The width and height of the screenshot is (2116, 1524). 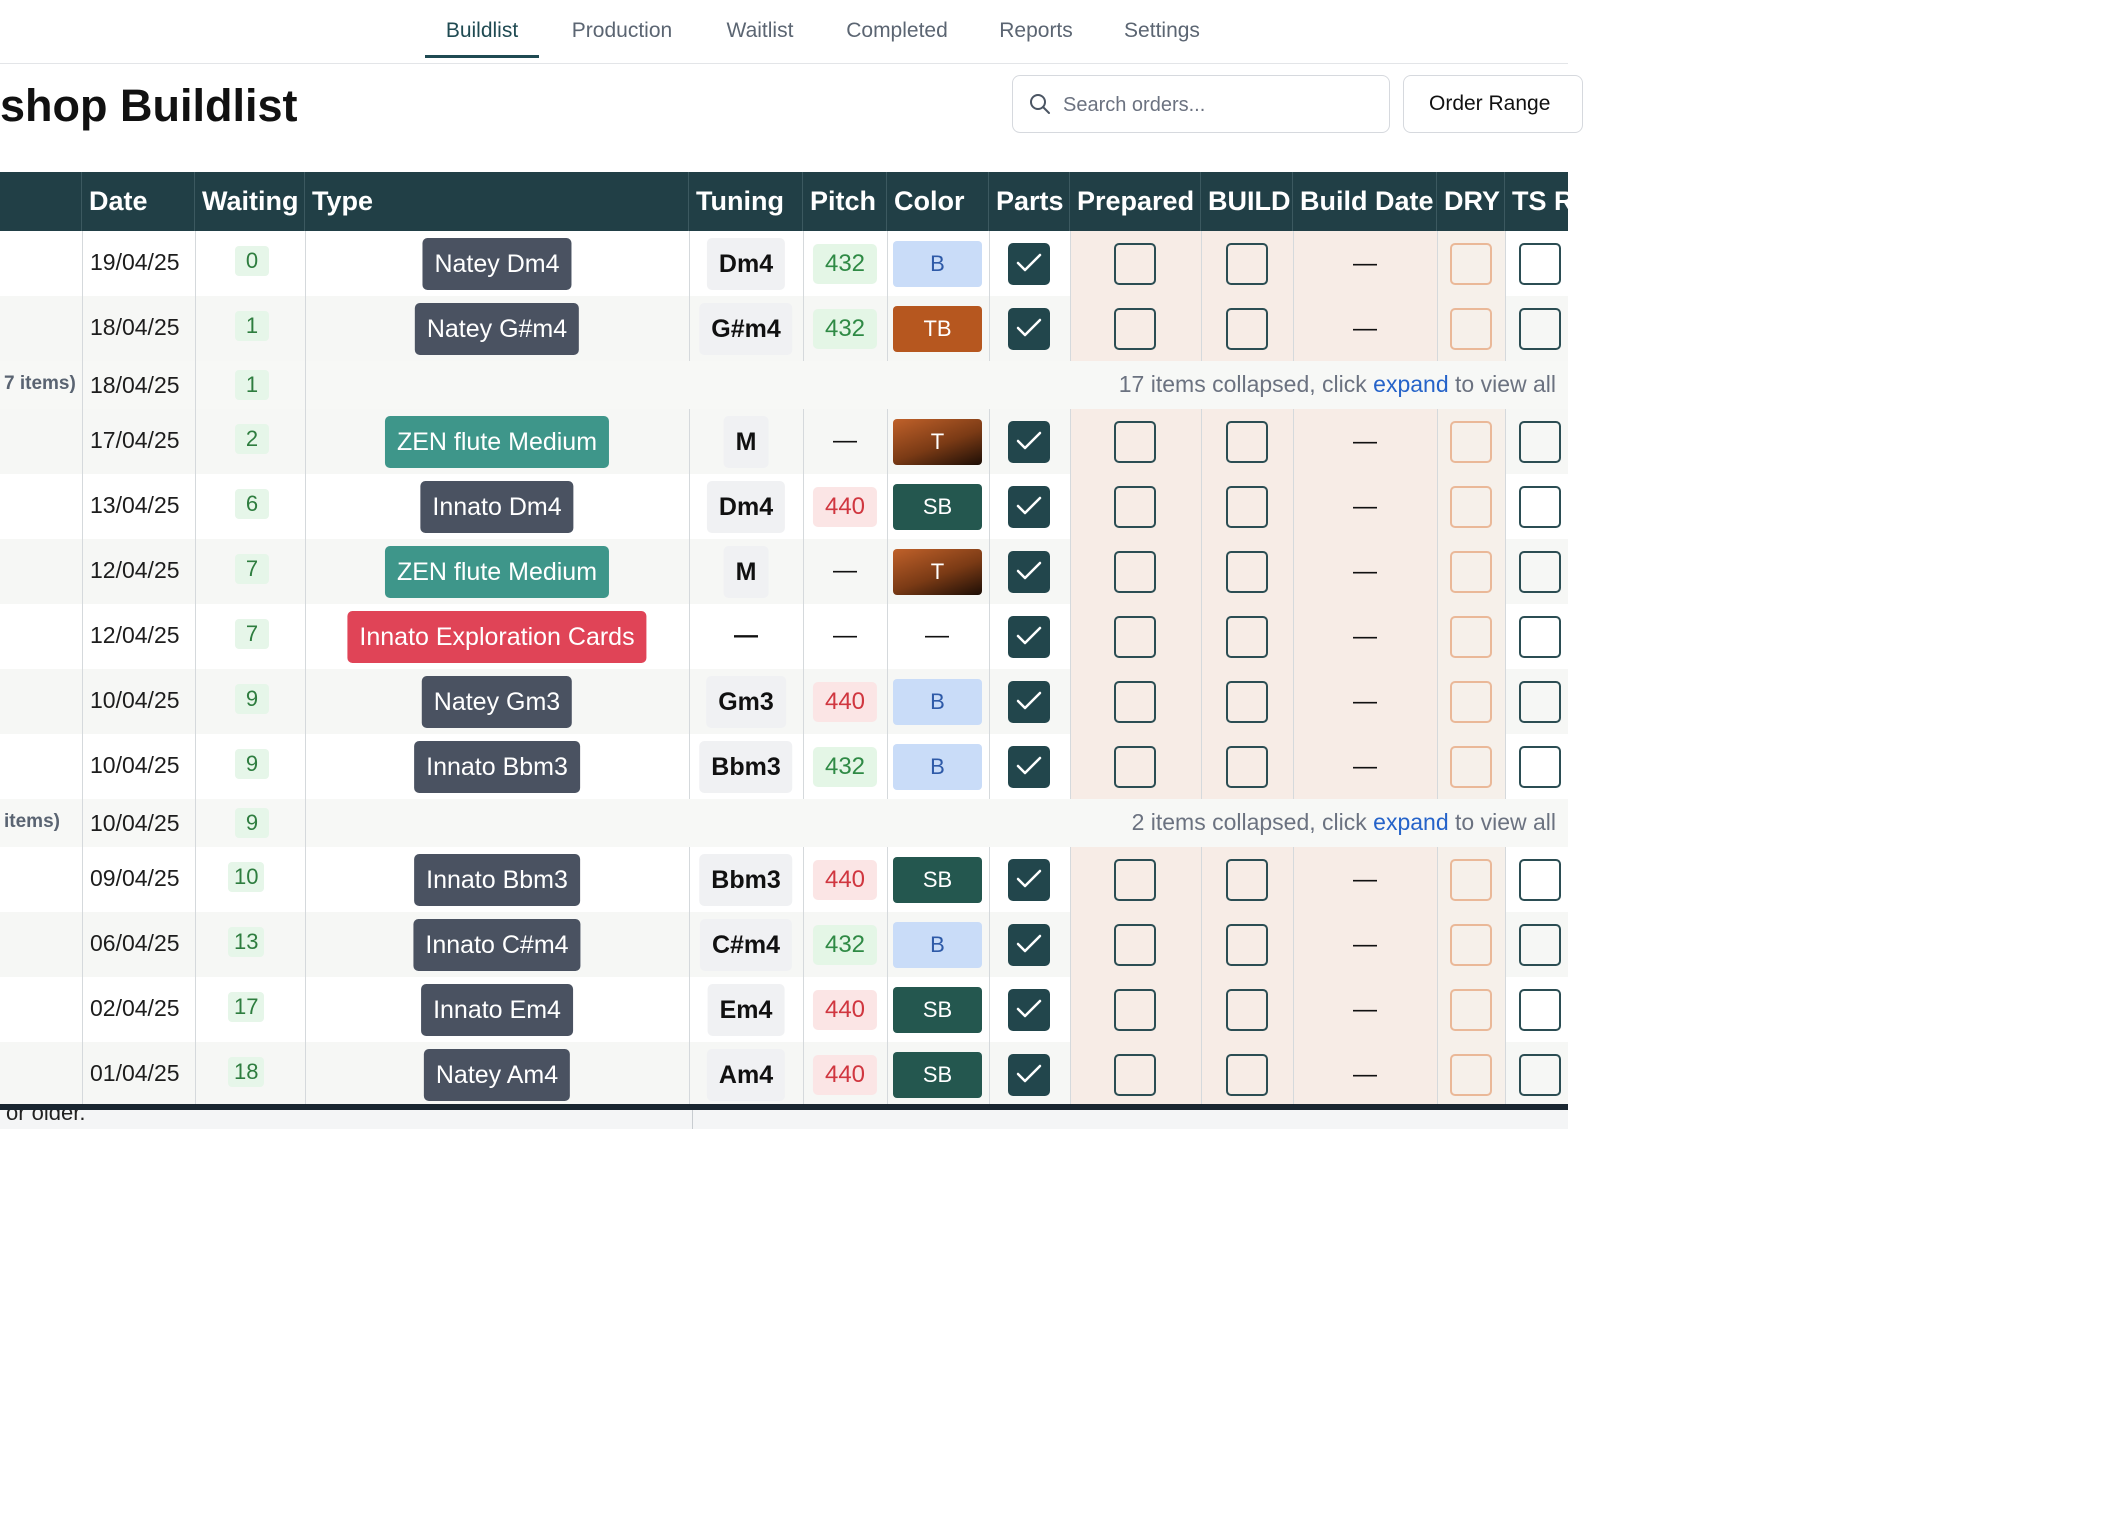 I want to click on column-header-color: Color, so click(x=938, y=201).